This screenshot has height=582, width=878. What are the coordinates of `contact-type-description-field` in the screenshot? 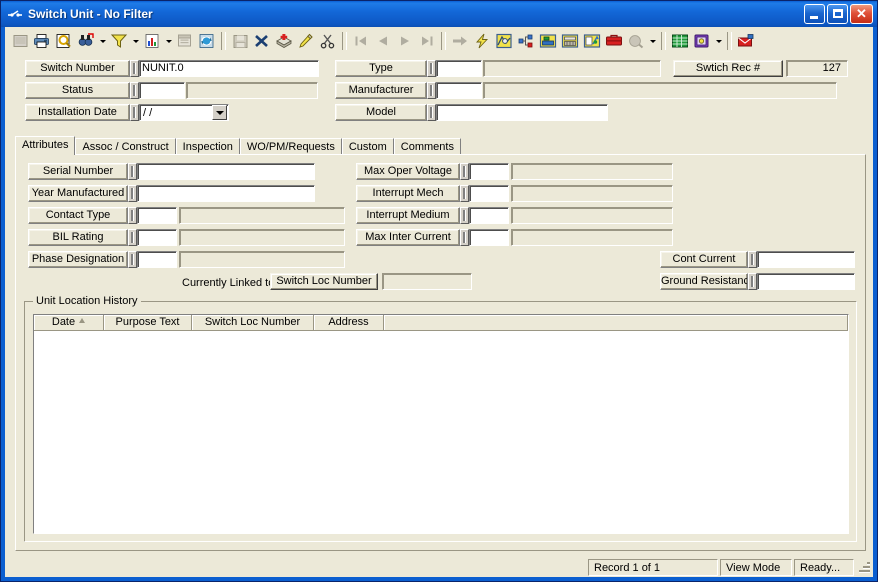 It's located at (262, 215).